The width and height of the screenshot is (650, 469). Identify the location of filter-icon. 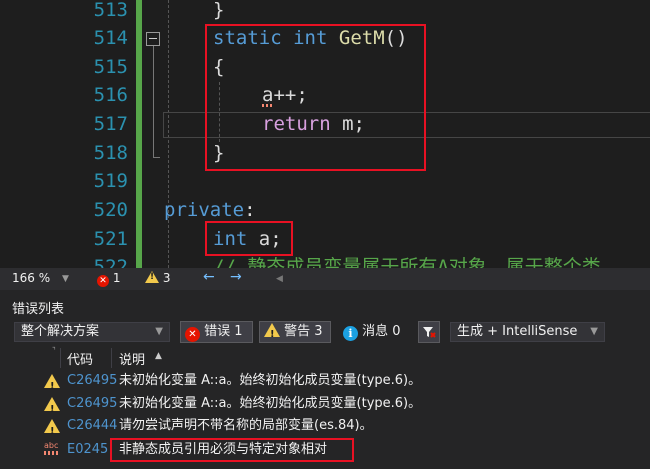
(429, 332).